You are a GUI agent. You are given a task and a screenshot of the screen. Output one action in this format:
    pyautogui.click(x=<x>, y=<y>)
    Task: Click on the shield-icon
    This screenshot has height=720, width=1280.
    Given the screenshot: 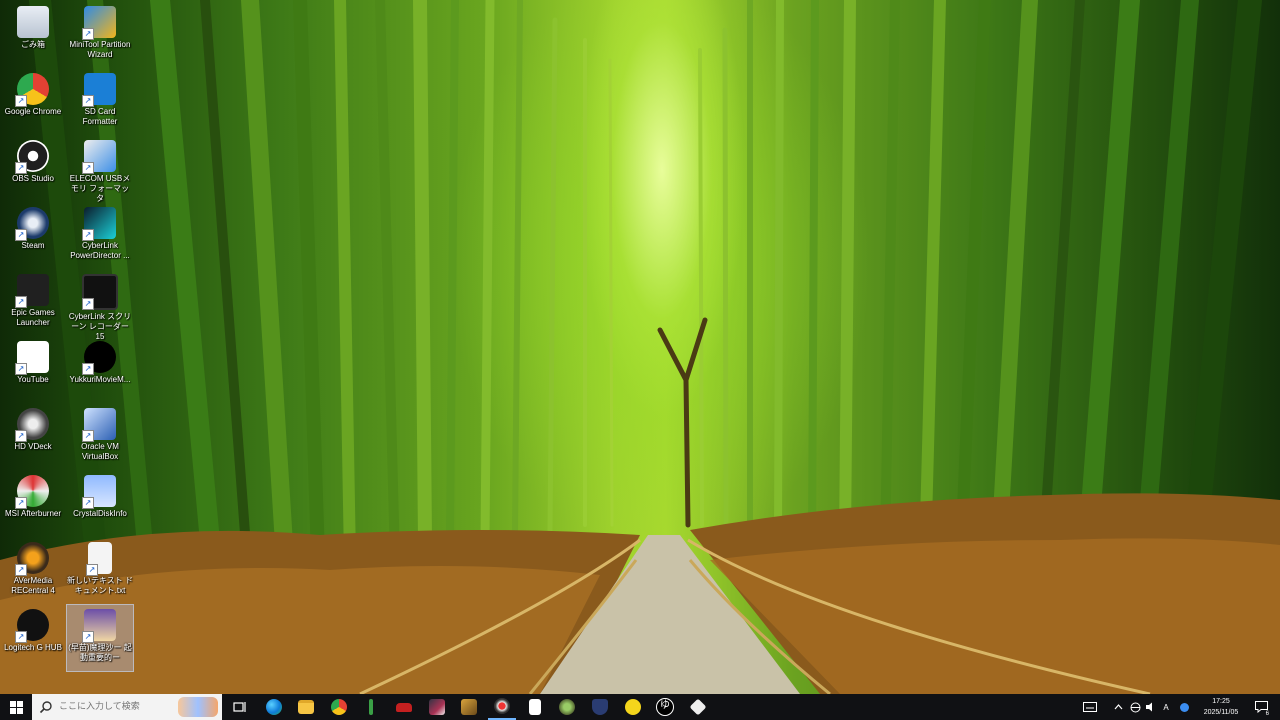 What is the action you would take?
    pyautogui.click(x=600, y=707)
    